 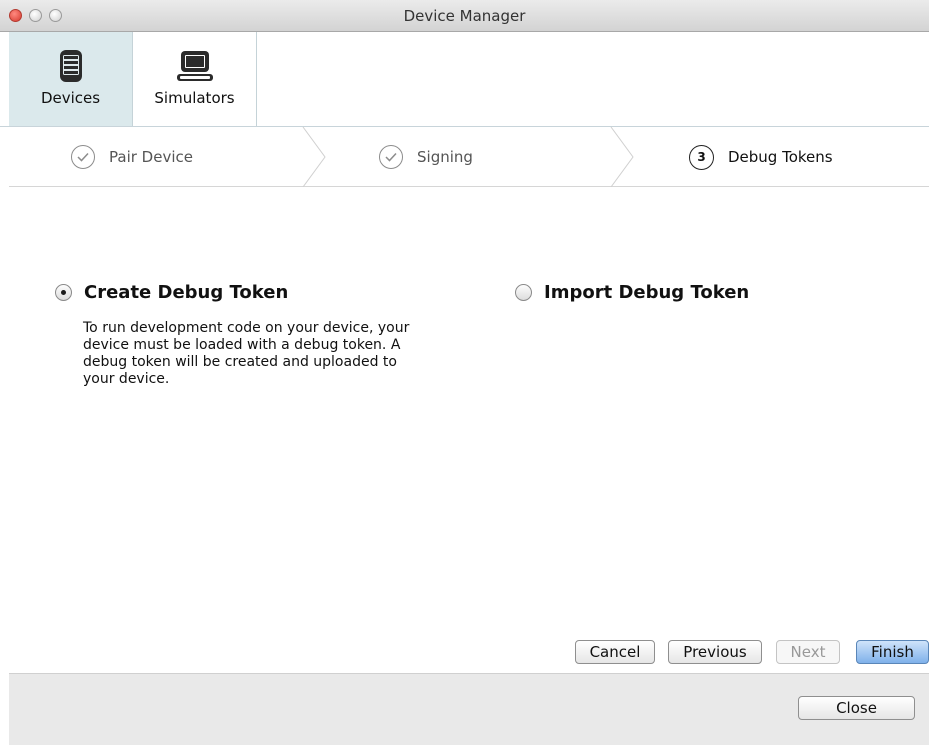 I want to click on window-title: Device Manager, so click(x=464, y=16).